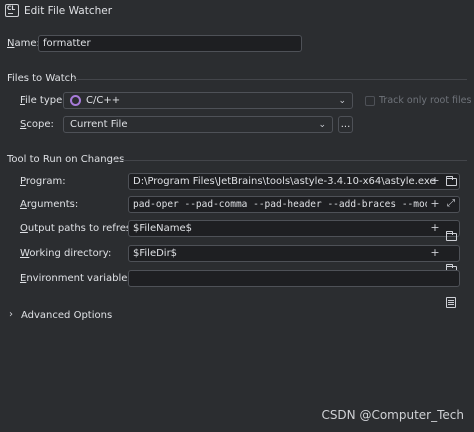  What do you see at coordinates (289, 160) in the screenshot?
I see `tool-to-run-separator` at bounding box center [289, 160].